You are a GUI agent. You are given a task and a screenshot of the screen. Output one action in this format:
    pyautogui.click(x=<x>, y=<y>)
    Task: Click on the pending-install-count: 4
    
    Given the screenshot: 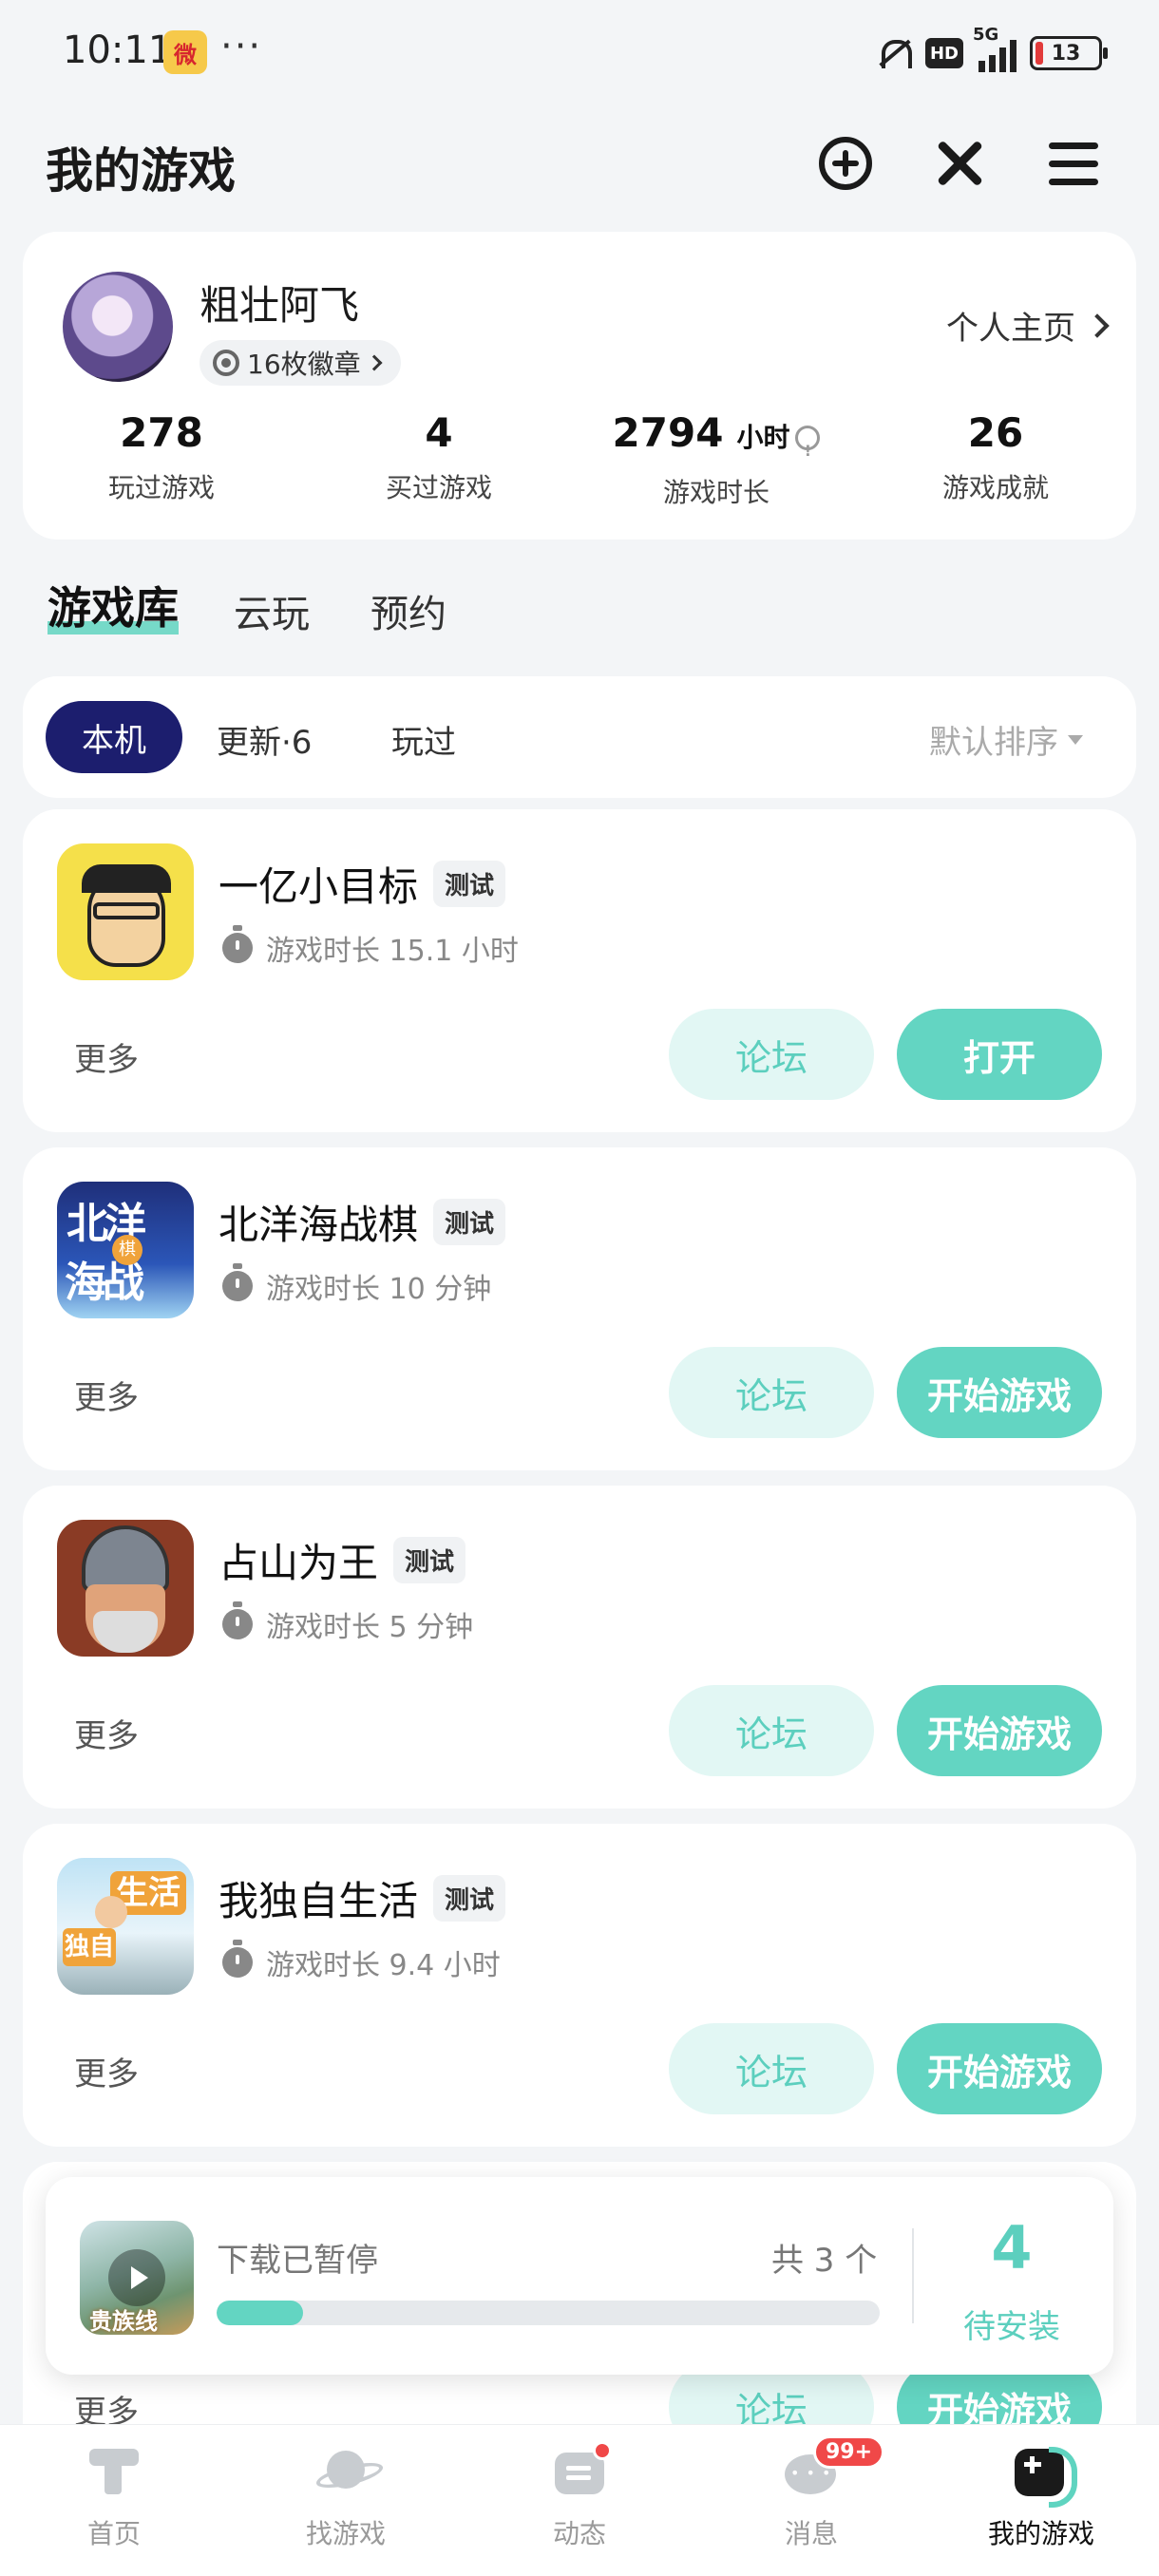 What is the action you would take?
    pyautogui.click(x=1011, y=2247)
    